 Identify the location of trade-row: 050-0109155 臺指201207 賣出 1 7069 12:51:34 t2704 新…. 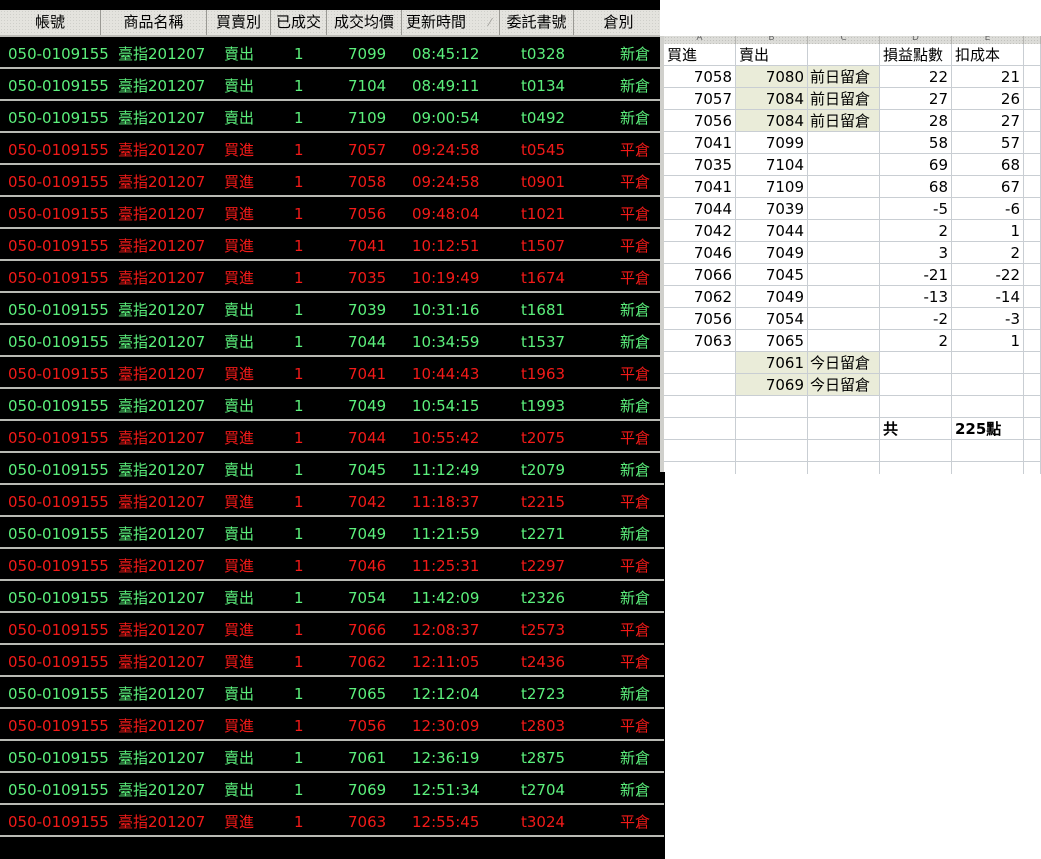
(332, 789).